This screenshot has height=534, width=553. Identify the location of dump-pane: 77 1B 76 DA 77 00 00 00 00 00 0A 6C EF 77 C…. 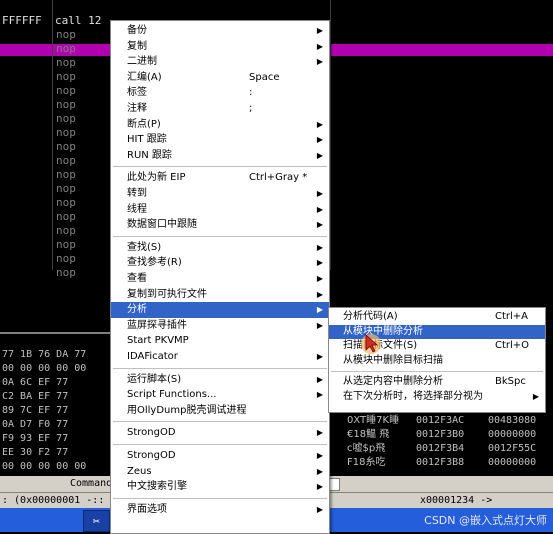
(55, 405).